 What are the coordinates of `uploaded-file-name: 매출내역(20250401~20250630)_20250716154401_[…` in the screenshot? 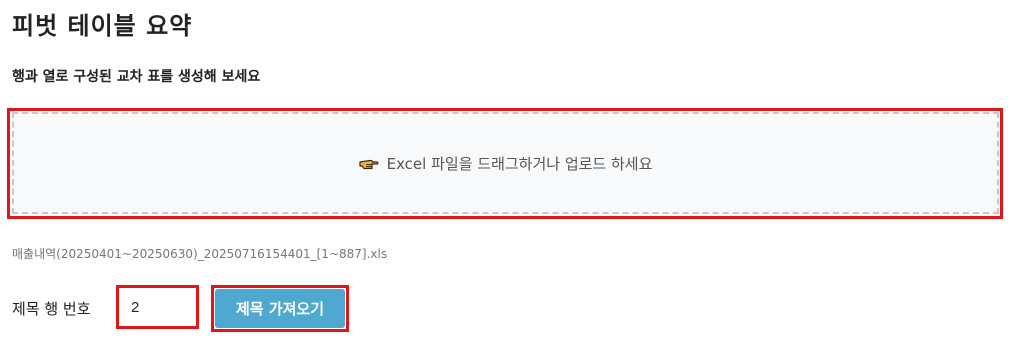 It's located at (200, 254).